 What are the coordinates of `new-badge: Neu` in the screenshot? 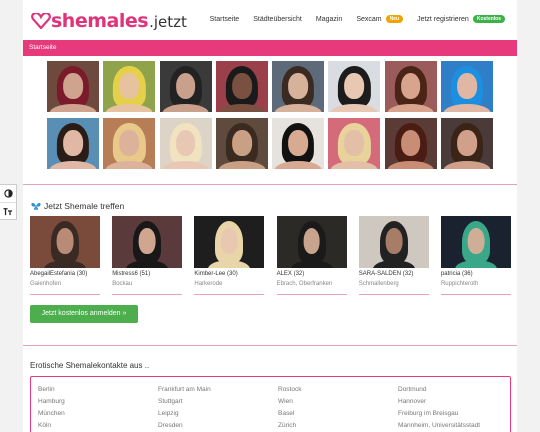 It's located at (394, 19).